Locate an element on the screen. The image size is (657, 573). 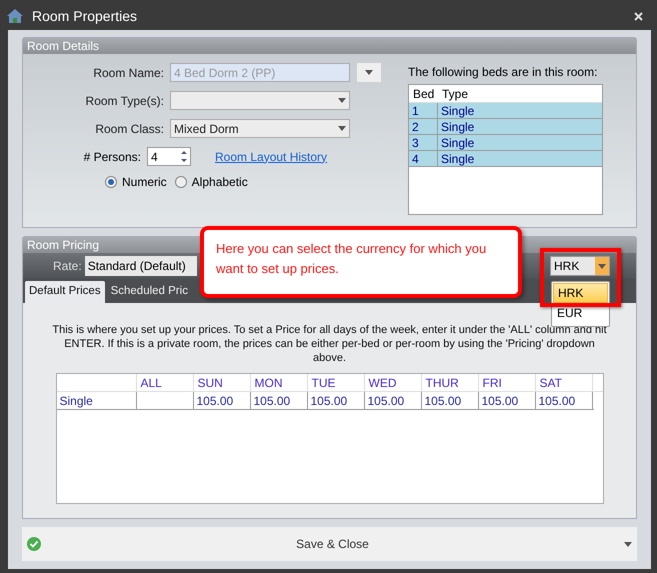
persons-label: # Persons: is located at coordinates (112, 157).